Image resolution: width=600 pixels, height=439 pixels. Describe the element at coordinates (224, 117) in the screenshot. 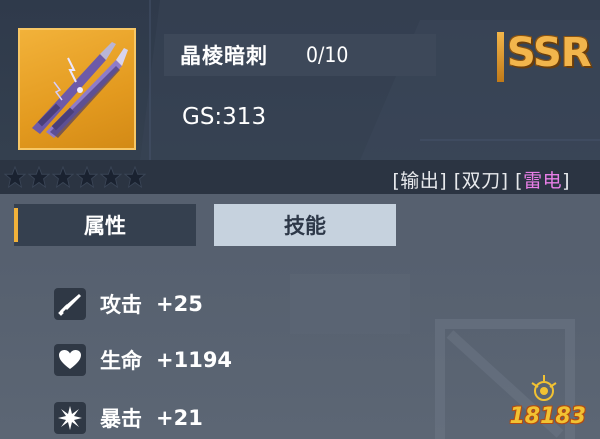

I see `gear-score: GS:313` at that location.